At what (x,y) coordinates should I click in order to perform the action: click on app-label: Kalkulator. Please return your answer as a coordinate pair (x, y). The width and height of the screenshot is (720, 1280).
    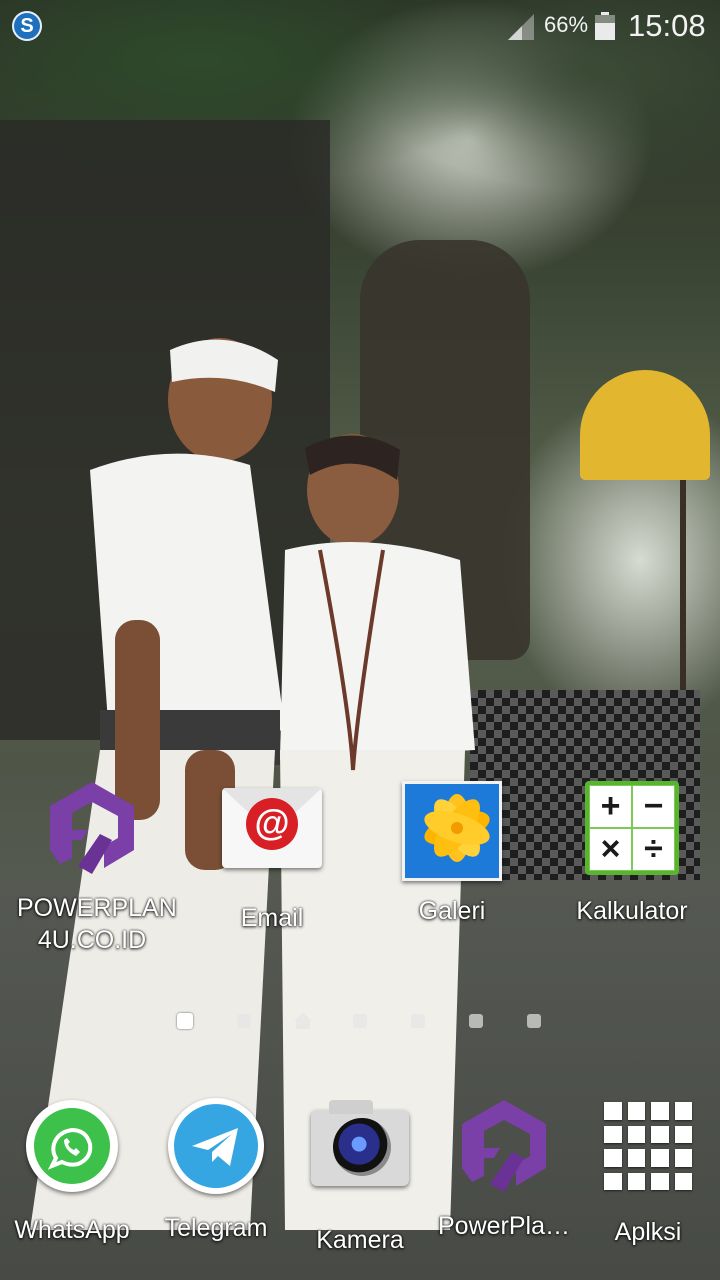
    Looking at the image, I should click on (632, 911).